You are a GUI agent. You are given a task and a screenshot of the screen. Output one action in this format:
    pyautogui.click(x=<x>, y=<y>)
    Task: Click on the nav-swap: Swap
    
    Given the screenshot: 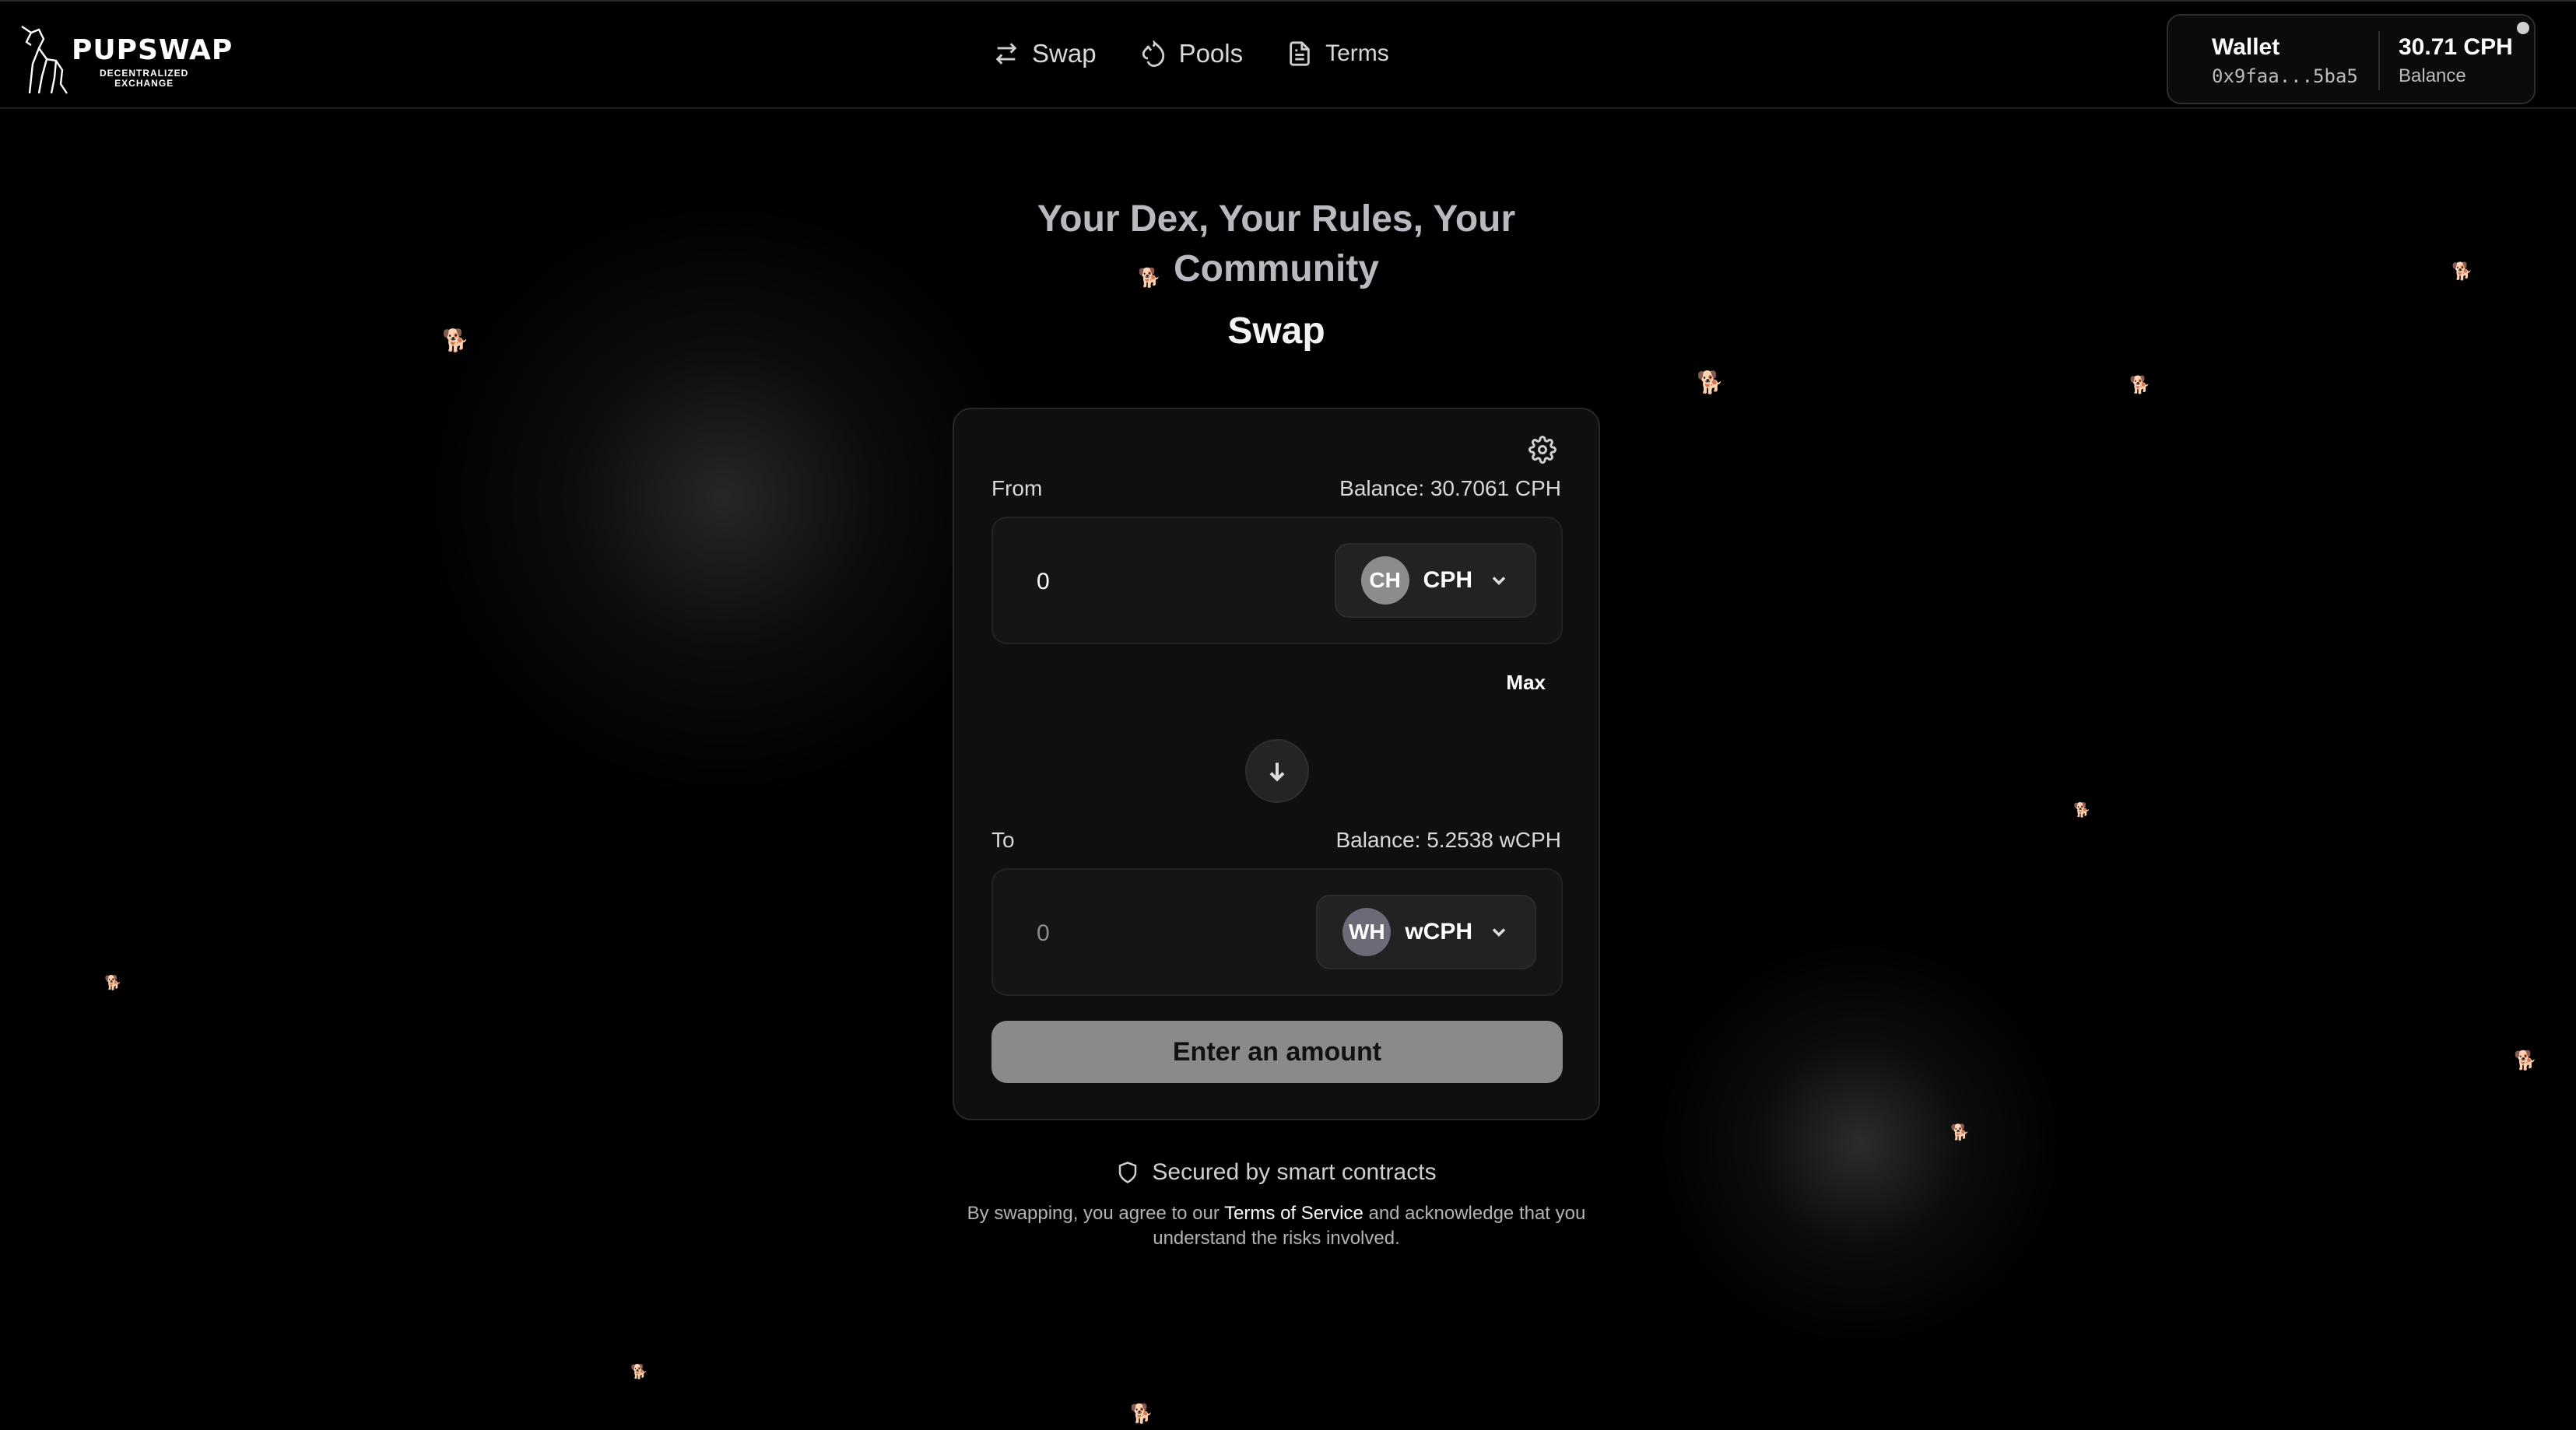 What is the action you would take?
    pyautogui.click(x=1045, y=53)
    